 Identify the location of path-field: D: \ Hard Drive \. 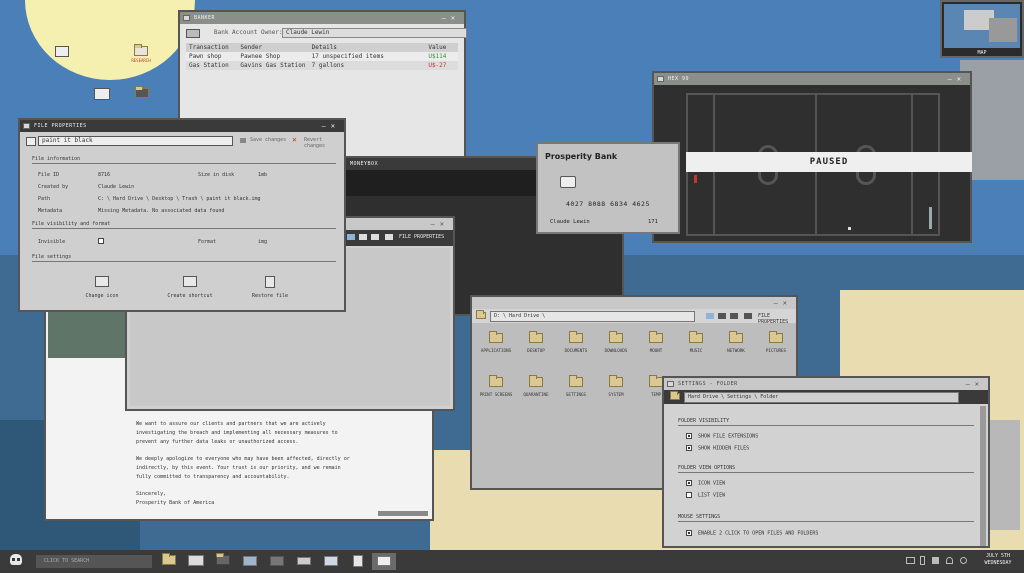
(592, 316).